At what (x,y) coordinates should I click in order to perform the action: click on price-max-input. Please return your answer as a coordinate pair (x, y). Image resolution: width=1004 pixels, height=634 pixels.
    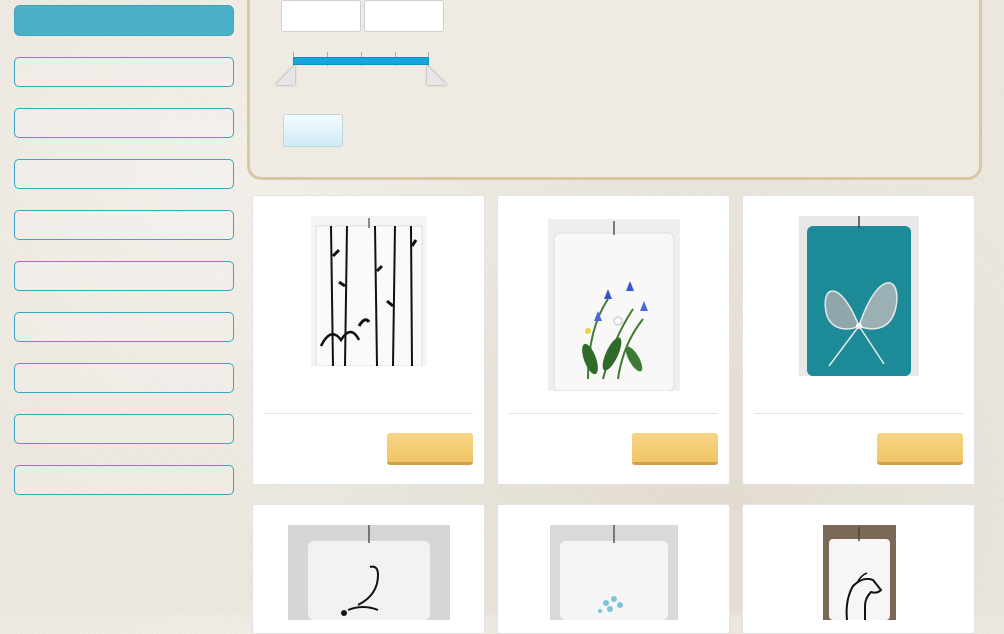
    Looking at the image, I should click on (404, 16).